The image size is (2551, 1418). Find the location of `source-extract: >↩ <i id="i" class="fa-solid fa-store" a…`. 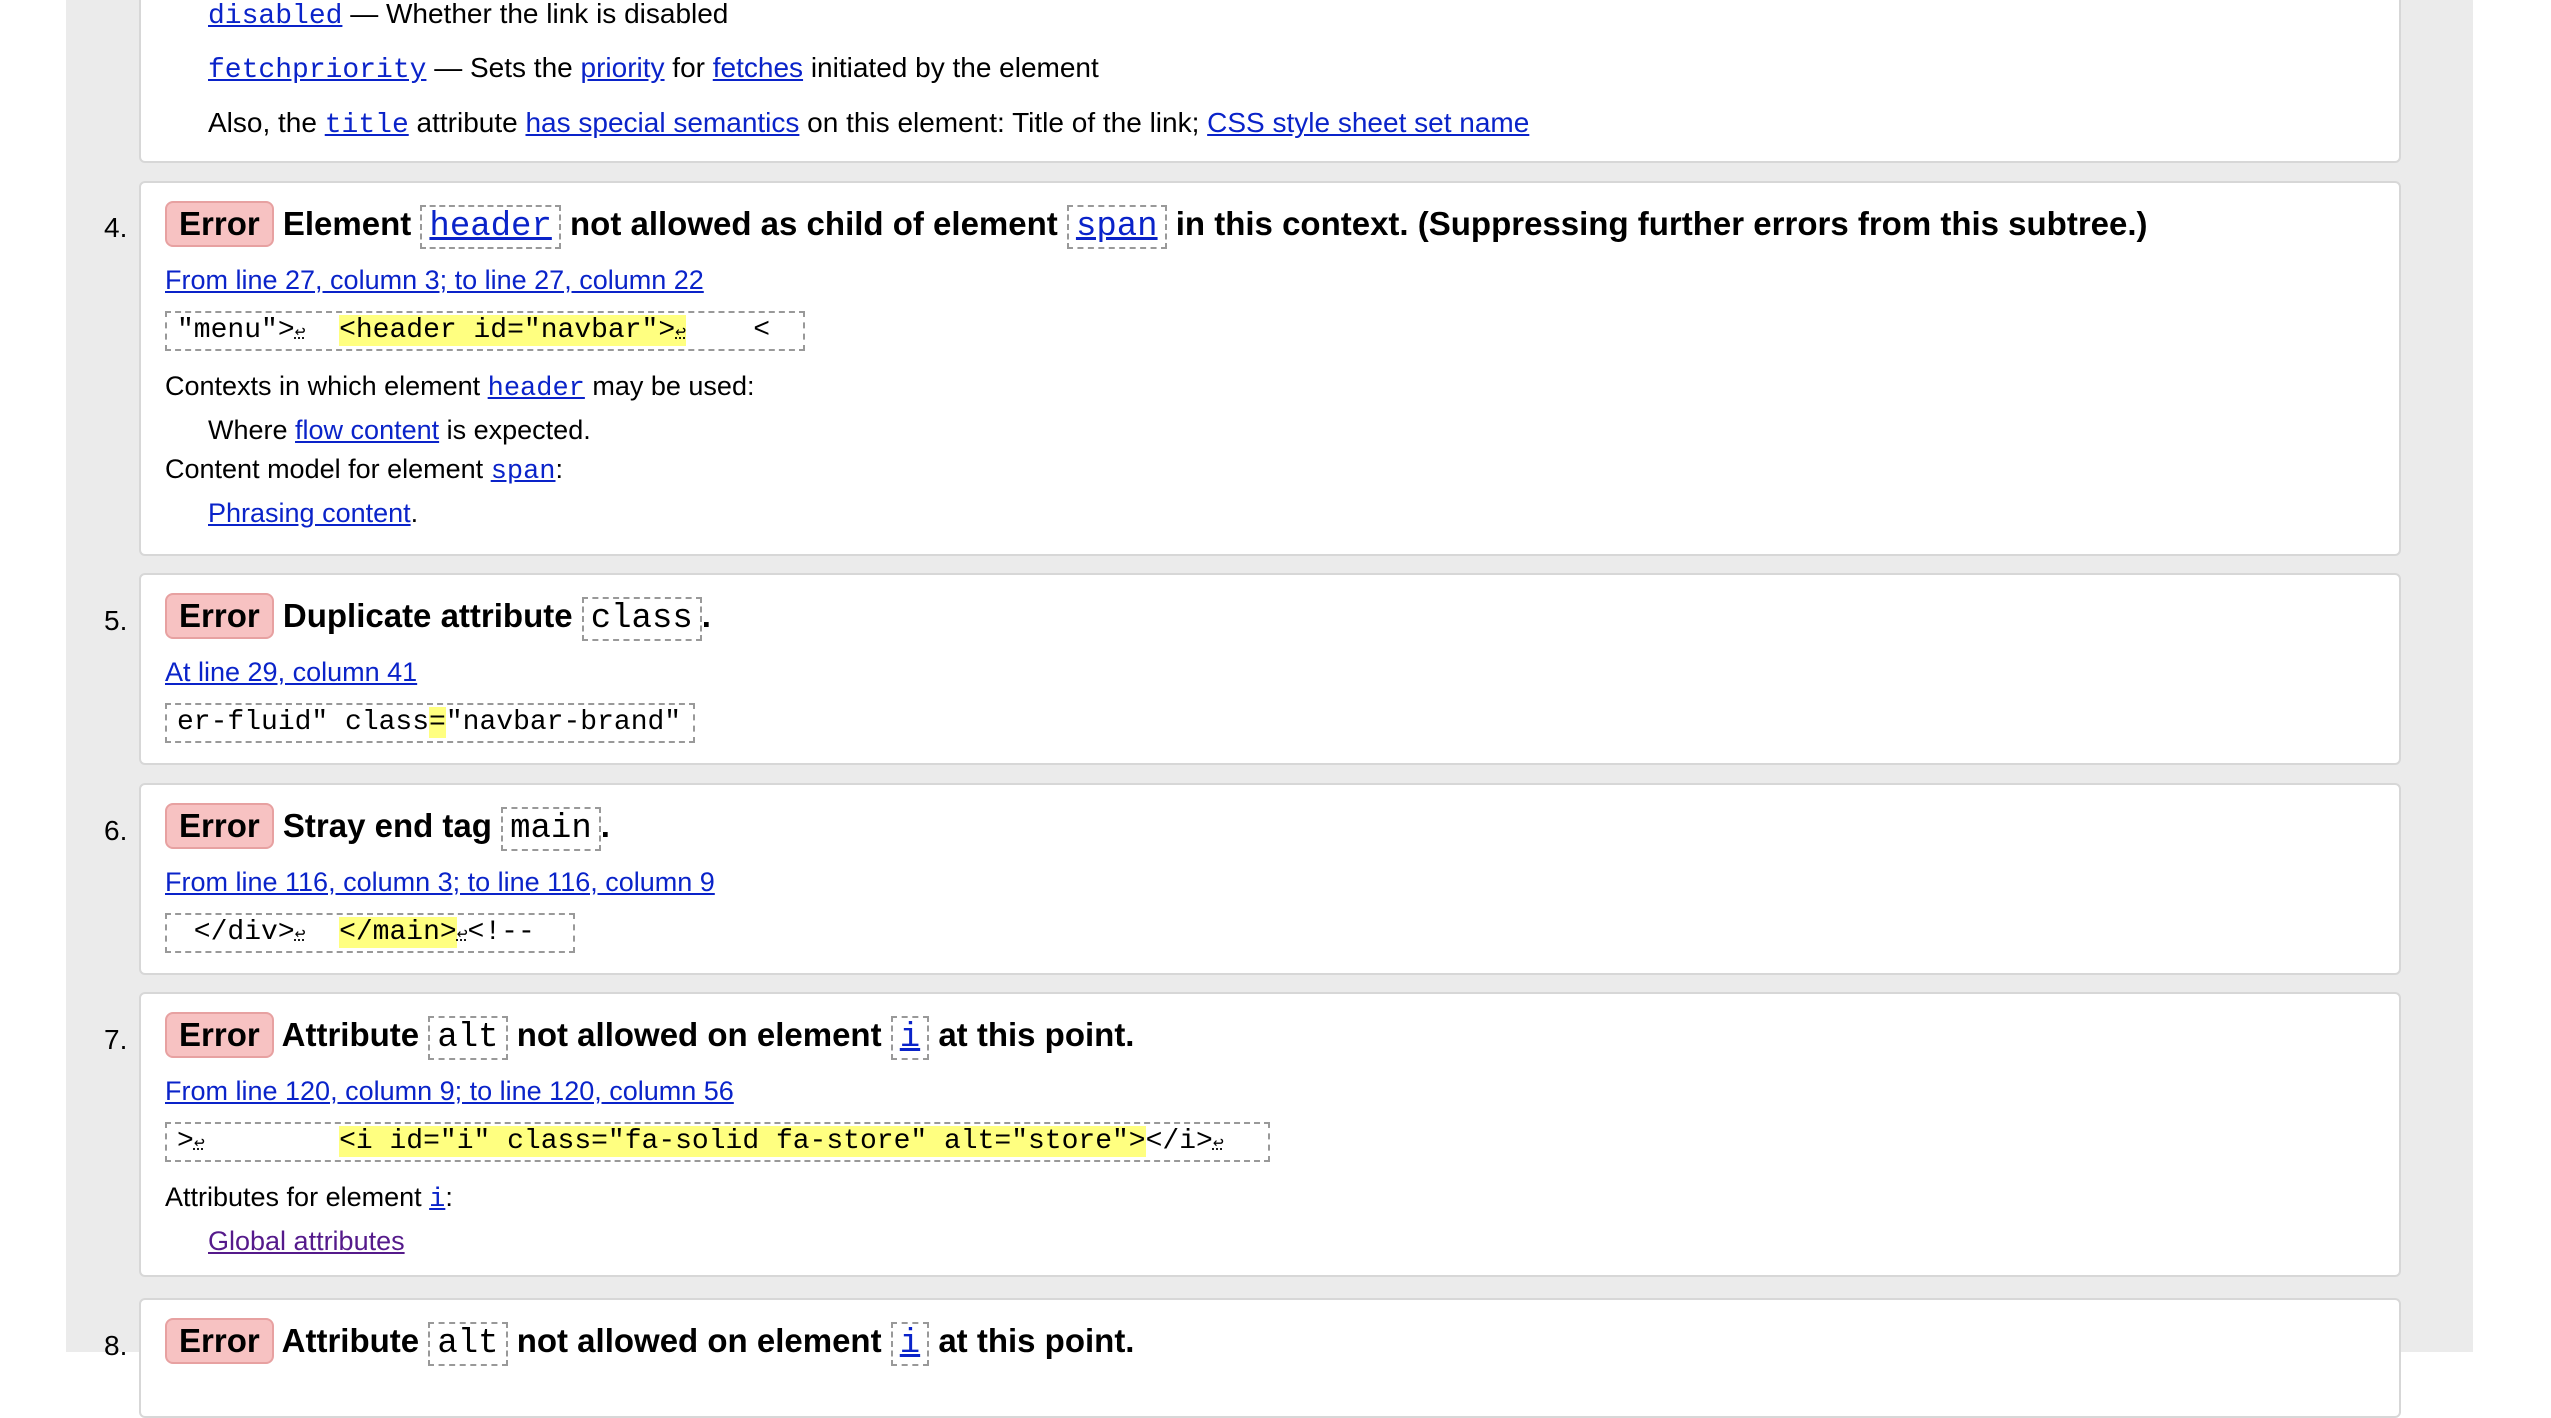

source-extract: >↩ <i id="i" class="fa-solid fa-store" a… is located at coordinates (717, 1142).